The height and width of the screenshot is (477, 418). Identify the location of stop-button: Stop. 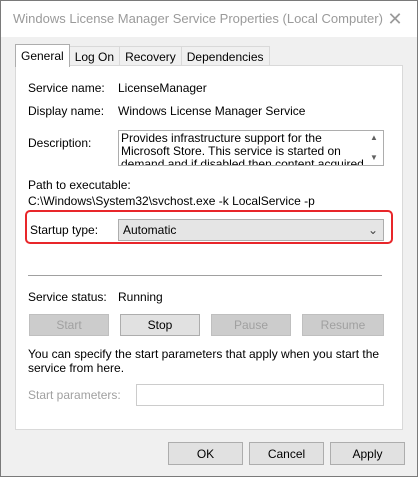
(160, 325).